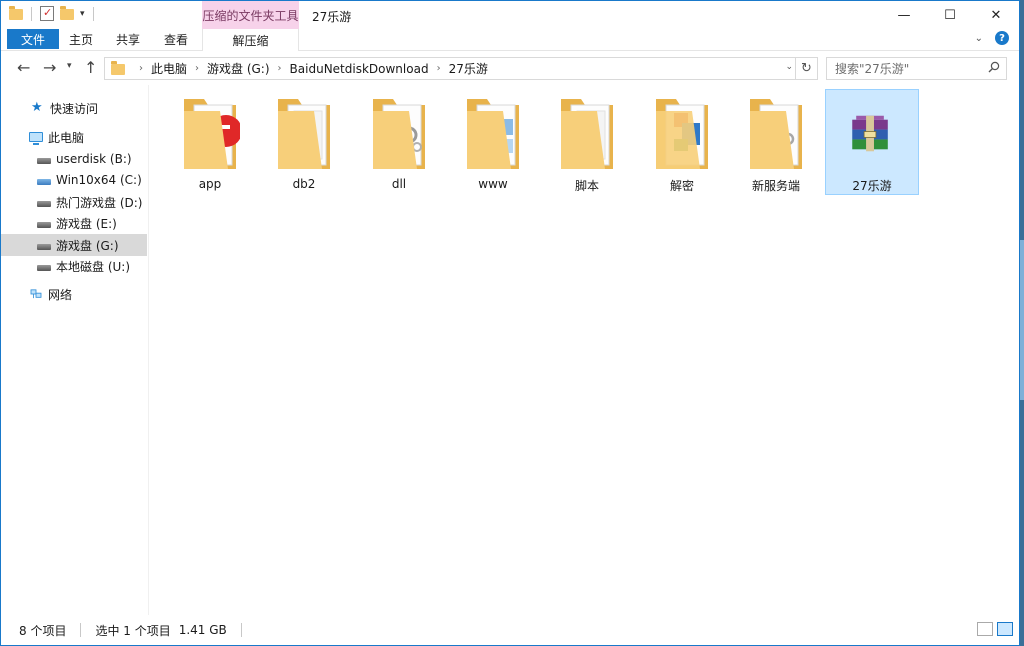 The image size is (1024, 646). Describe the element at coordinates (44, 182) in the screenshot. I see `system-drive-icon` at that location.